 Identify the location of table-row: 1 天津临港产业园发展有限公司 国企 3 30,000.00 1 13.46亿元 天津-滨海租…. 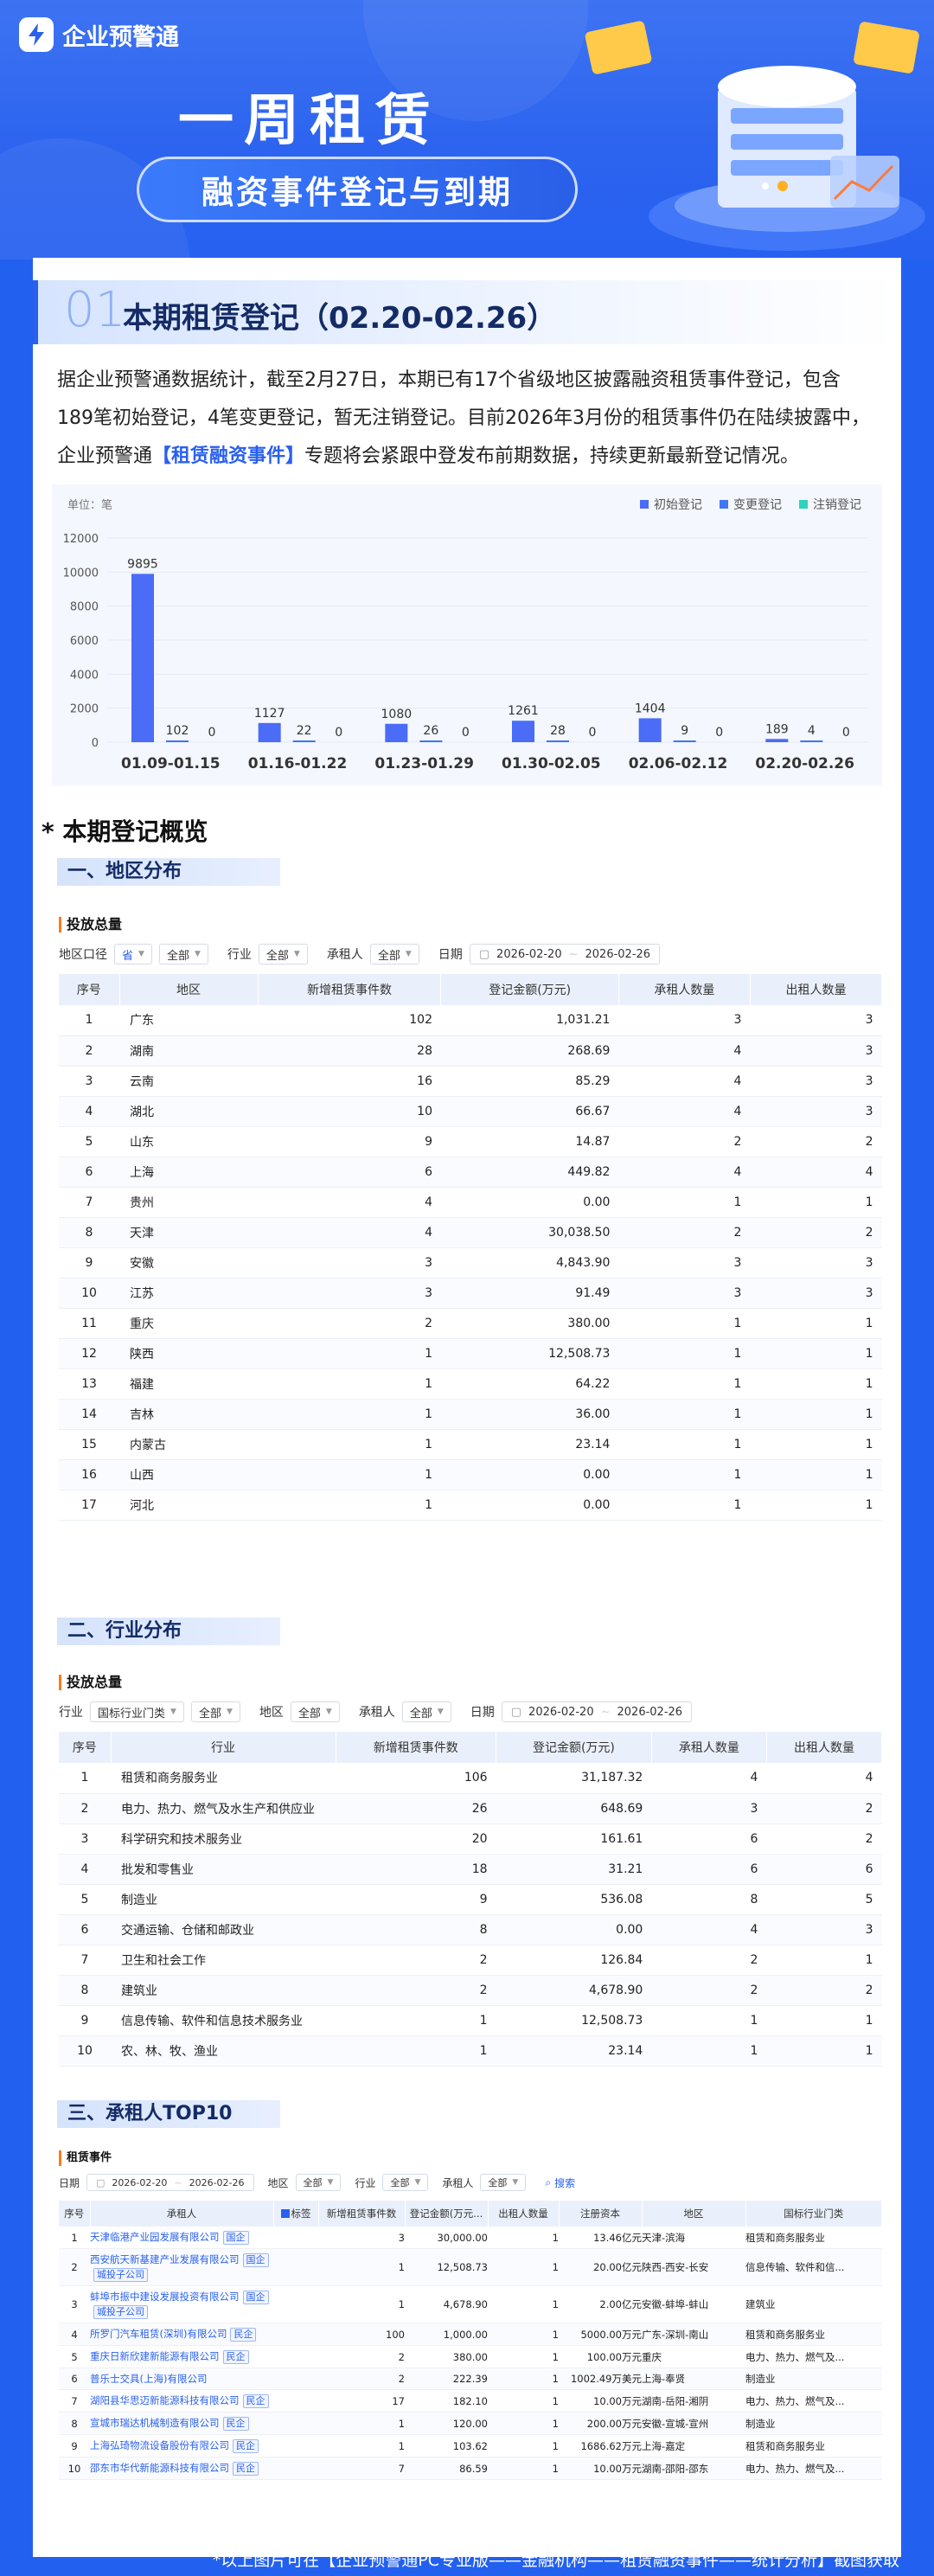
(470, 2238).